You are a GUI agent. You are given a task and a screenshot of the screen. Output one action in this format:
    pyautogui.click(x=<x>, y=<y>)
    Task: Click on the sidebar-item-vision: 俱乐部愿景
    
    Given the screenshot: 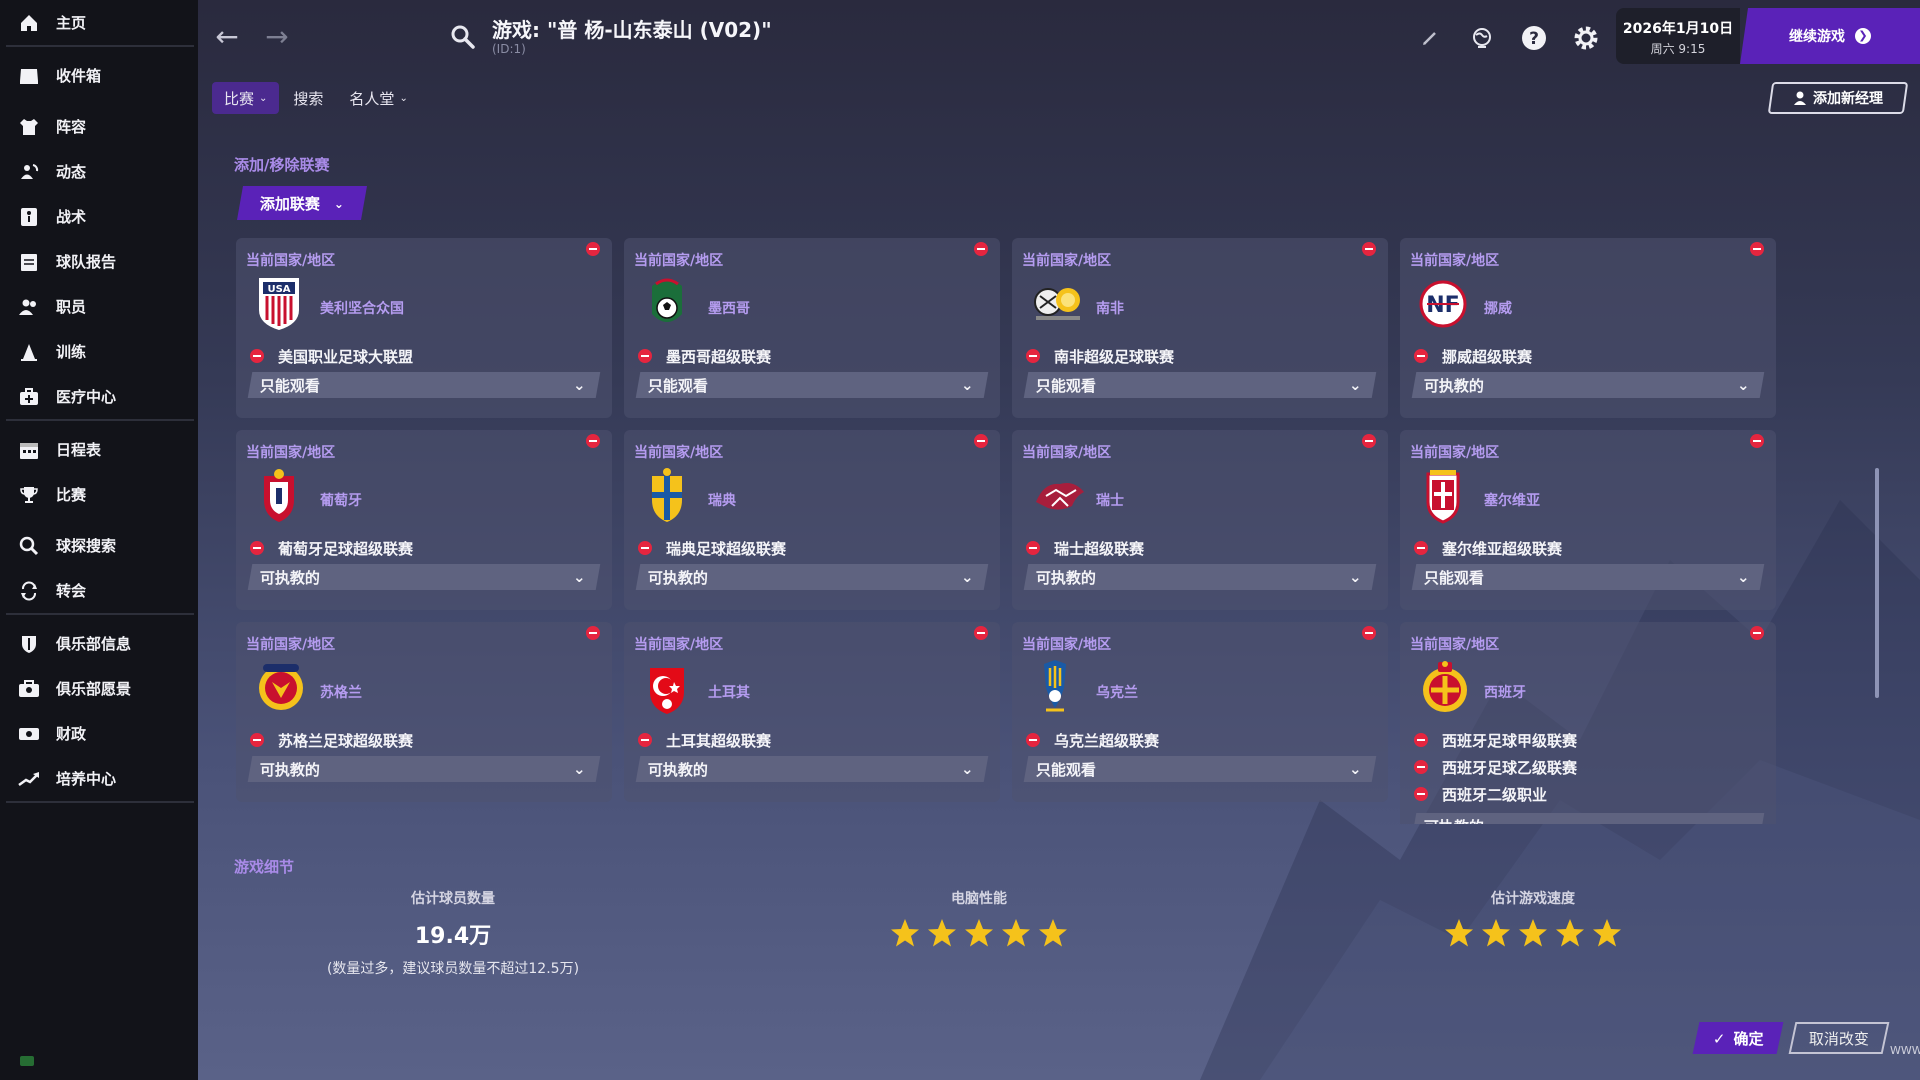 What is the action you would take?
    pyautogui.click(x=99, y=688)
    